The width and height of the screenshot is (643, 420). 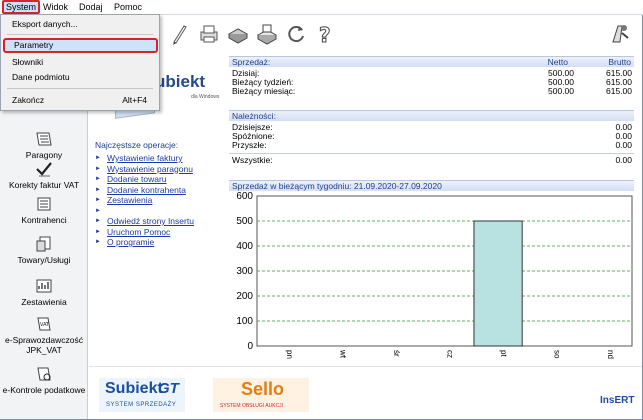 What do you see at coordinates (342, 354) in the screenshot?
I see `chart-x-tick-label: wt` at bounding box center [342, 354].